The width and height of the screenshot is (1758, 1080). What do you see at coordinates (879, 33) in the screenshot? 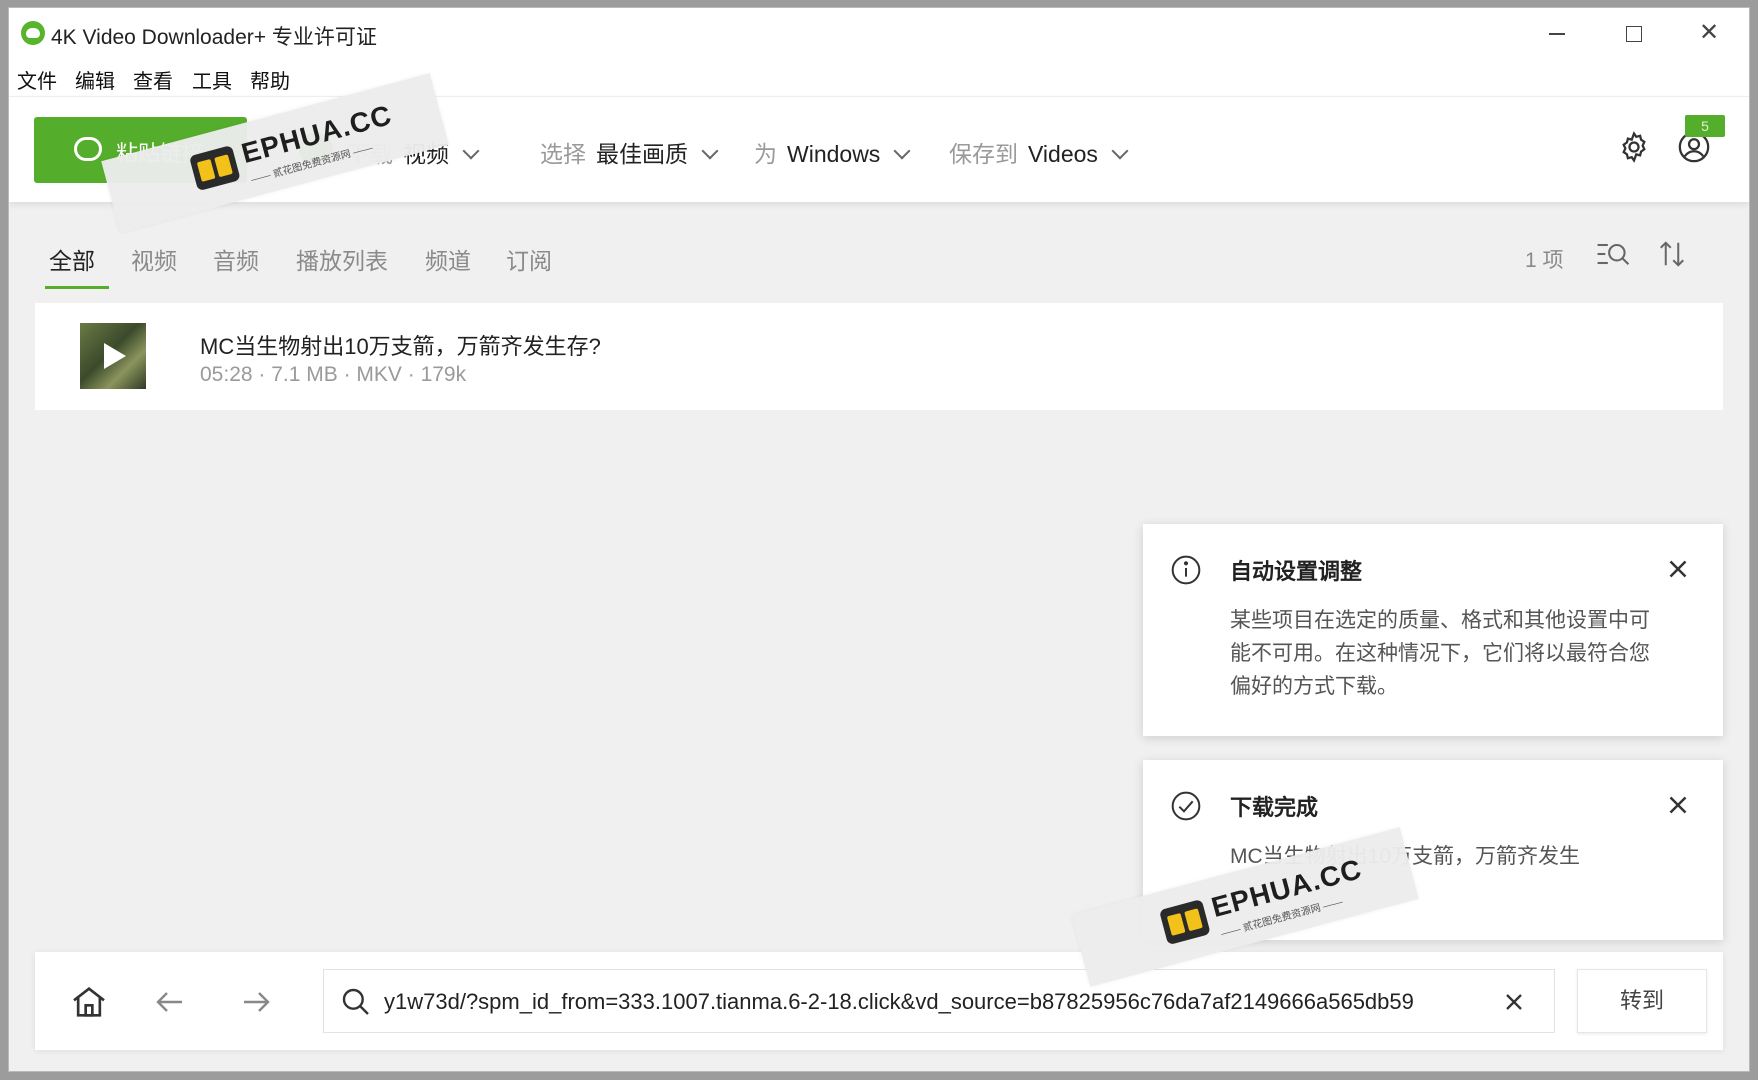
I see `title-bar: 4K Video Downloader+ 专业许可证 ✕` at bounding box center [879, 33].